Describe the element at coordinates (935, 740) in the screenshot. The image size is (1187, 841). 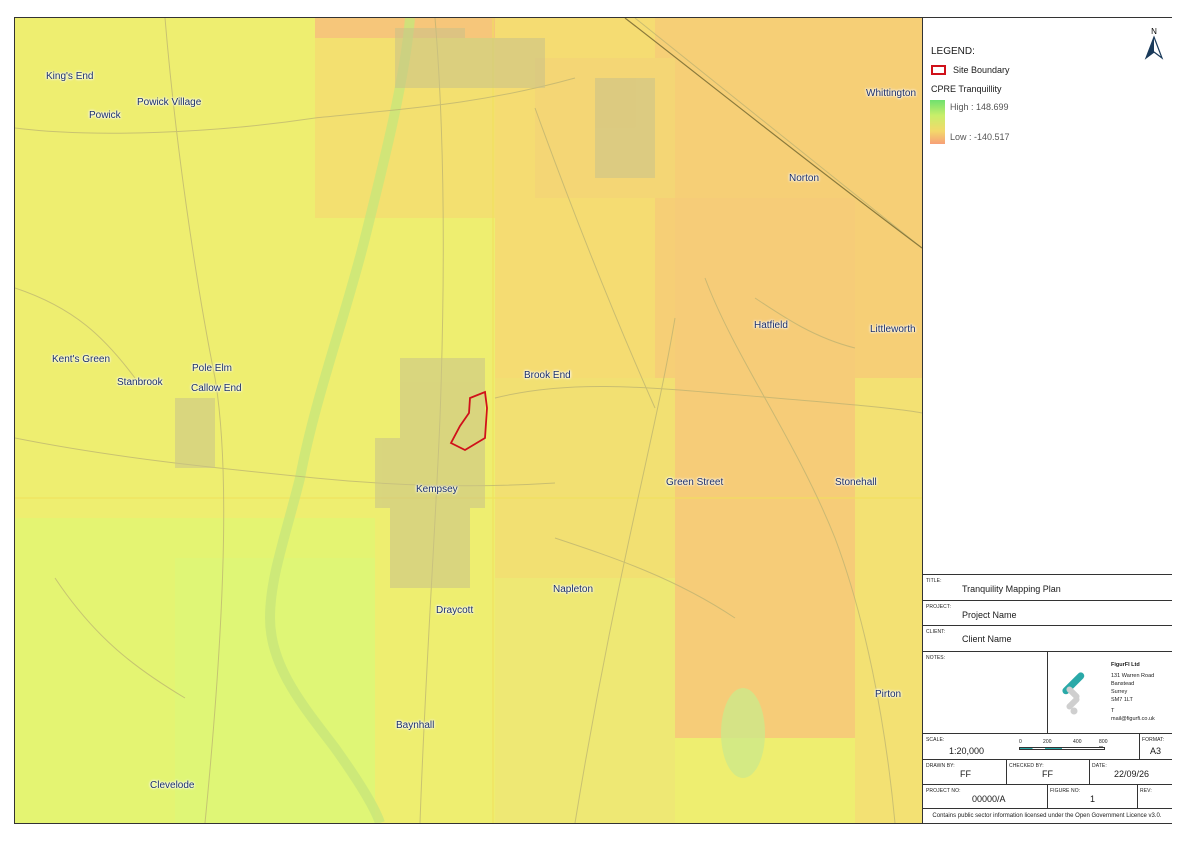
I see `scale-label: SCALE:` at that location.